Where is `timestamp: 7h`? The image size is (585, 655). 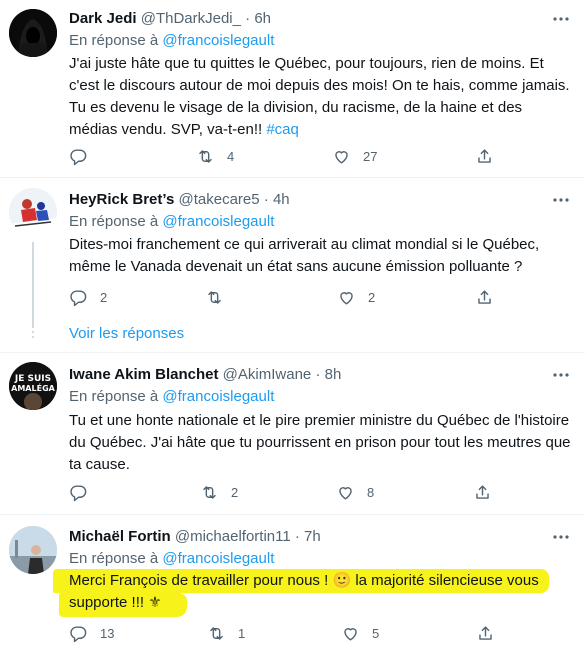
timestamp: 7h is located at coordinates (312, 536).